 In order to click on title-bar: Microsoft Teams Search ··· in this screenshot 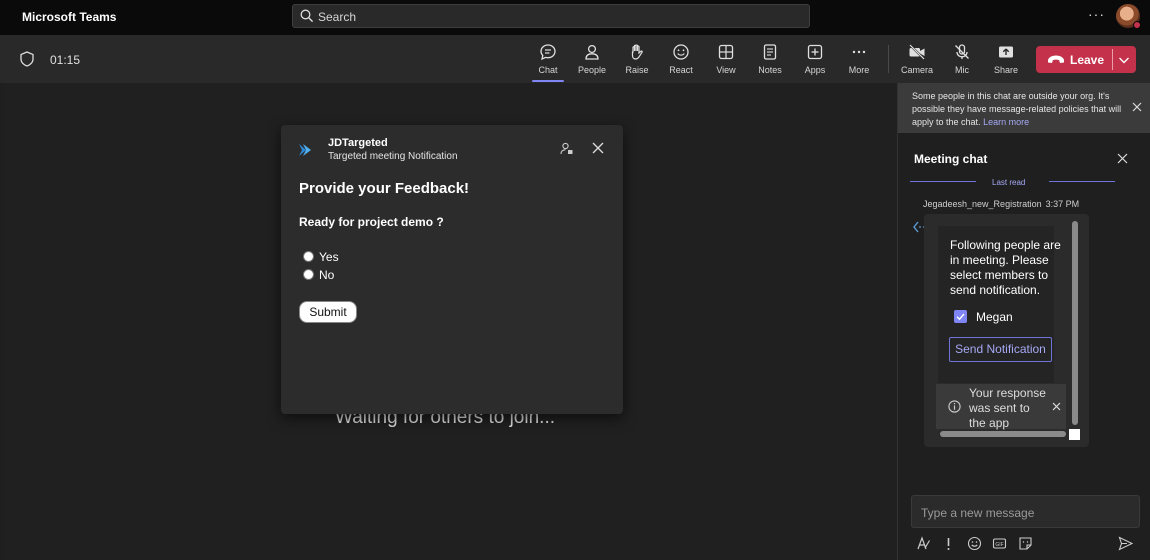, I will do `click(575, 17)`.